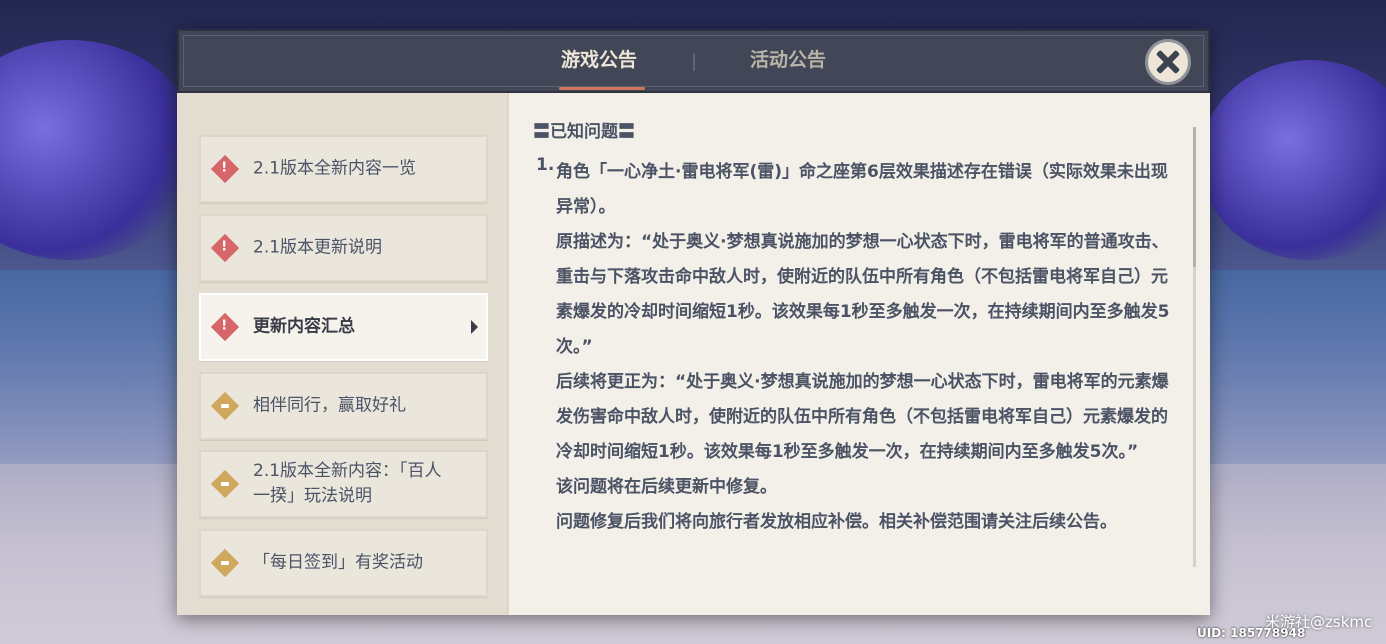 This screenshot has width=1386, height=644. I want to click on announcement-item: ! 2.1版本更新说明, so click(343, 248).